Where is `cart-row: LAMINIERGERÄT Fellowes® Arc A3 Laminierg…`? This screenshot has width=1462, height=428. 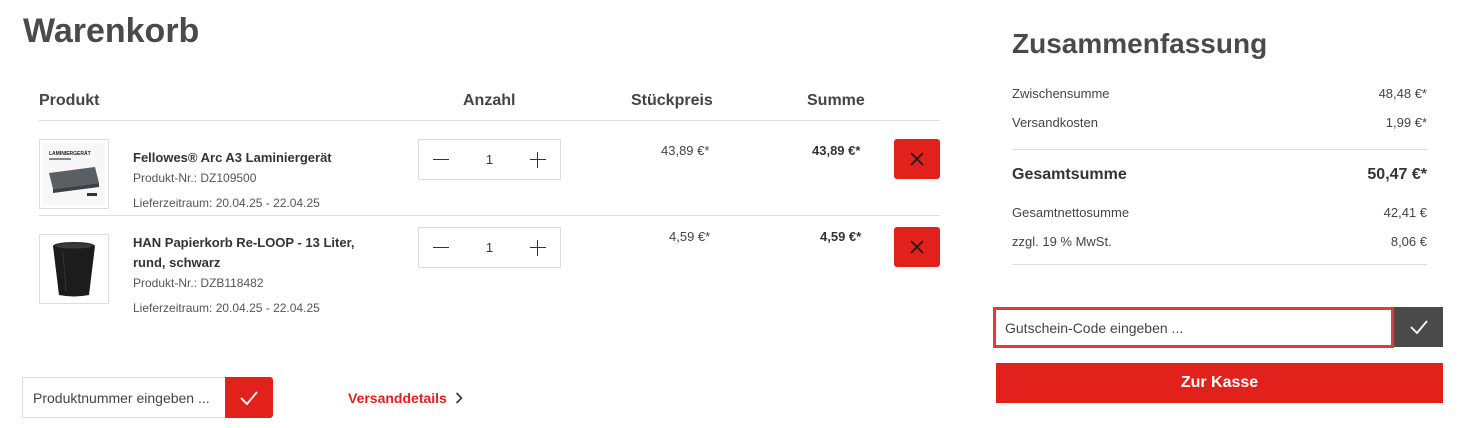
cart-row: LAMINIERGERÄT Fellowes® Arc A3 Laminierg… is located at coordinates (489, 168).